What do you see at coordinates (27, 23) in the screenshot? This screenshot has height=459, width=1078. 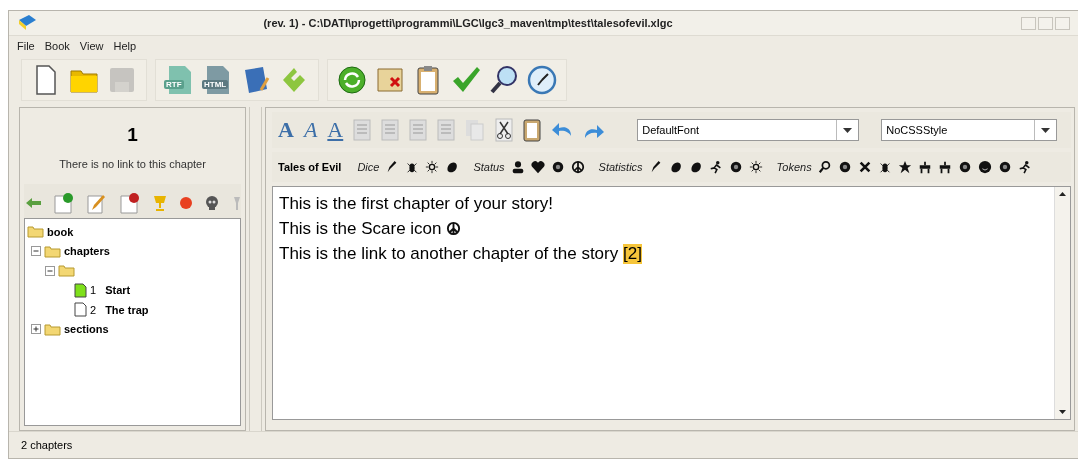 I see `book-icon` at bounding box center [27, 23].